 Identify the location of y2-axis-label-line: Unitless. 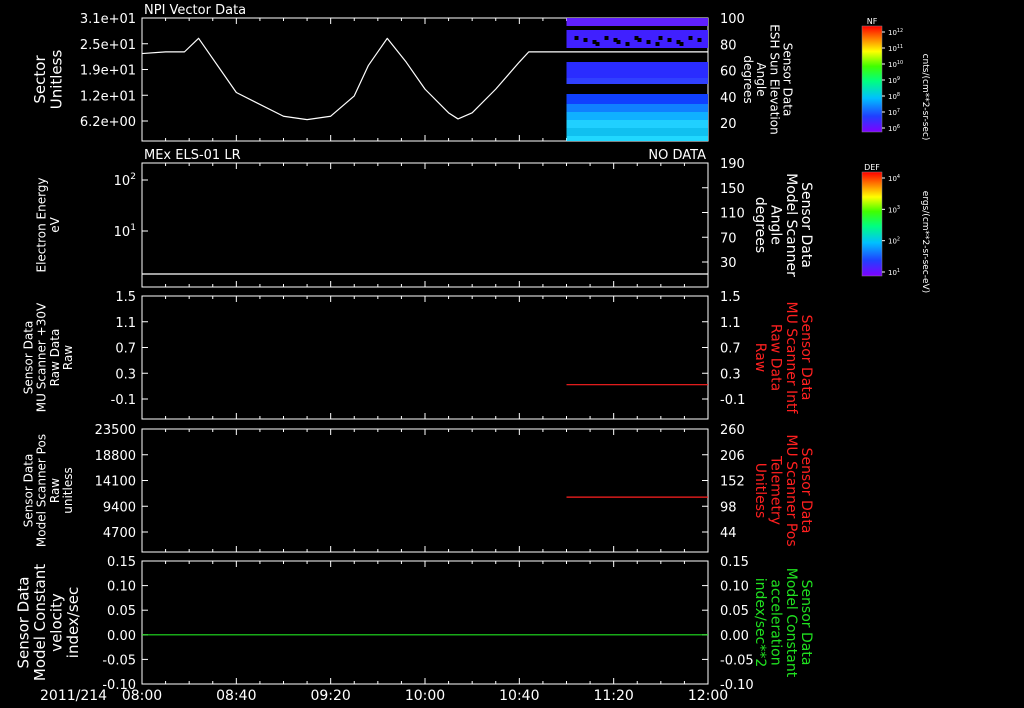
(760, 491).